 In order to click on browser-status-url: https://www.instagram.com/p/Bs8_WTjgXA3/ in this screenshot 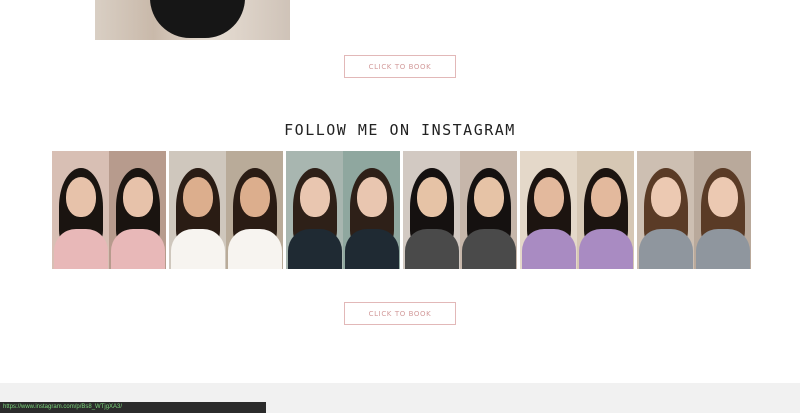, I will do `click(133, 407)`.